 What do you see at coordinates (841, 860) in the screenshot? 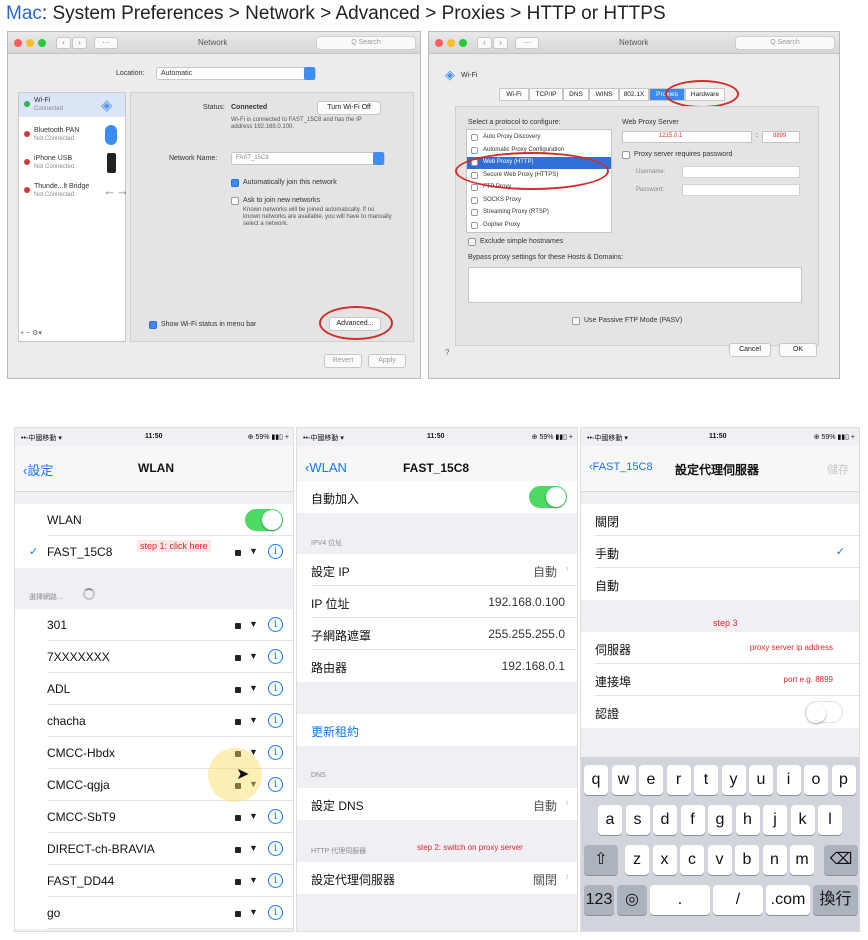
I see `delete-key: ⌫` at bounding box center [841, 860].